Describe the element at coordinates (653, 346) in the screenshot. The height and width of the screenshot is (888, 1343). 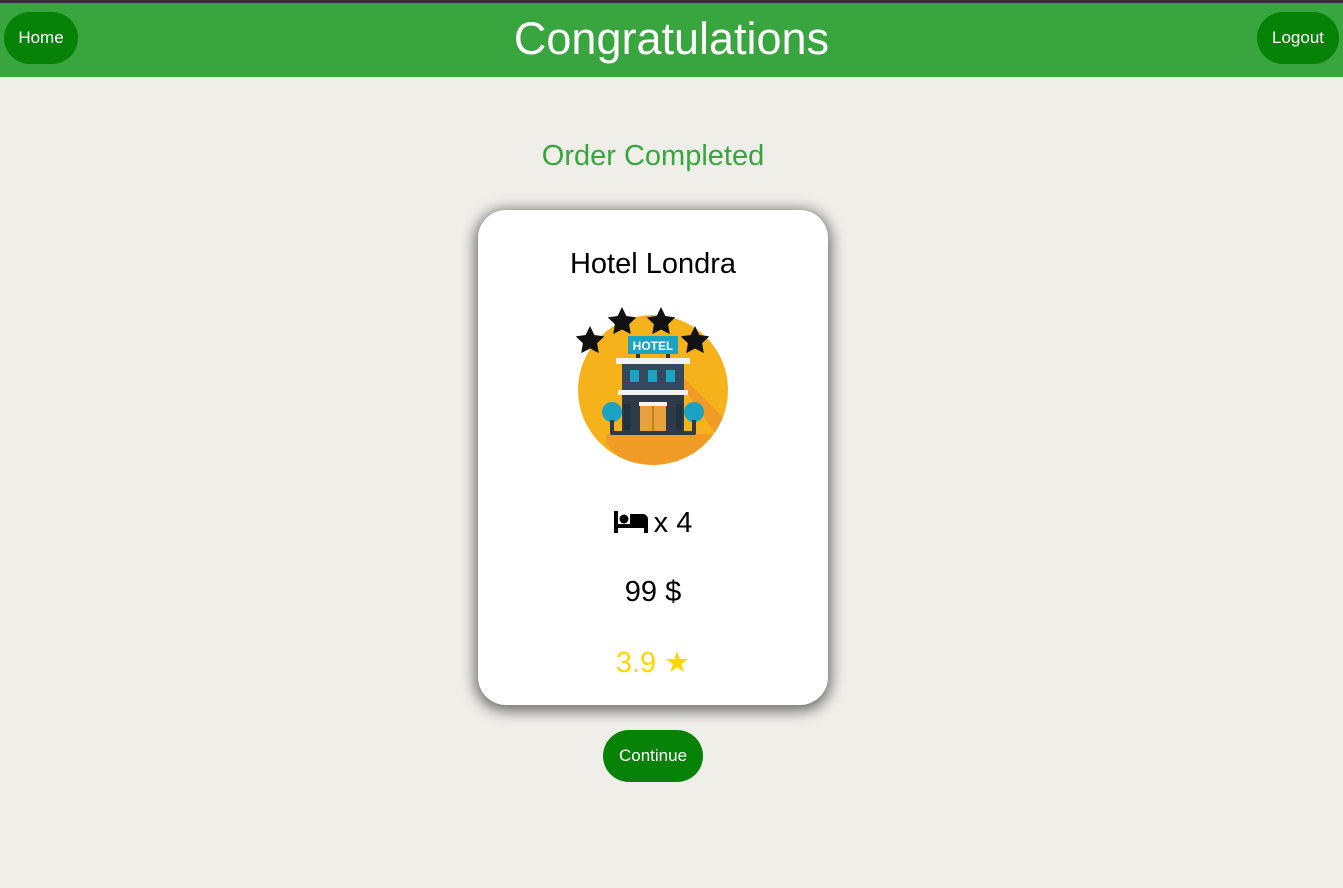
I see `hotel-sign-text: HOTEL` at that location.